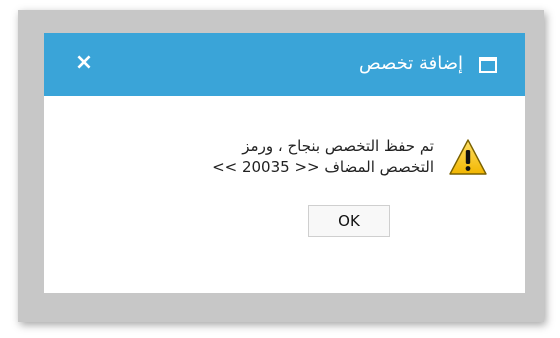 This screenshot has width=560, height=338. Describe the element at coordinates (338, 146) in the screenshot. I see `message-line-1: تم حفظ التخصص بنجاح ، ورمز` at that location.